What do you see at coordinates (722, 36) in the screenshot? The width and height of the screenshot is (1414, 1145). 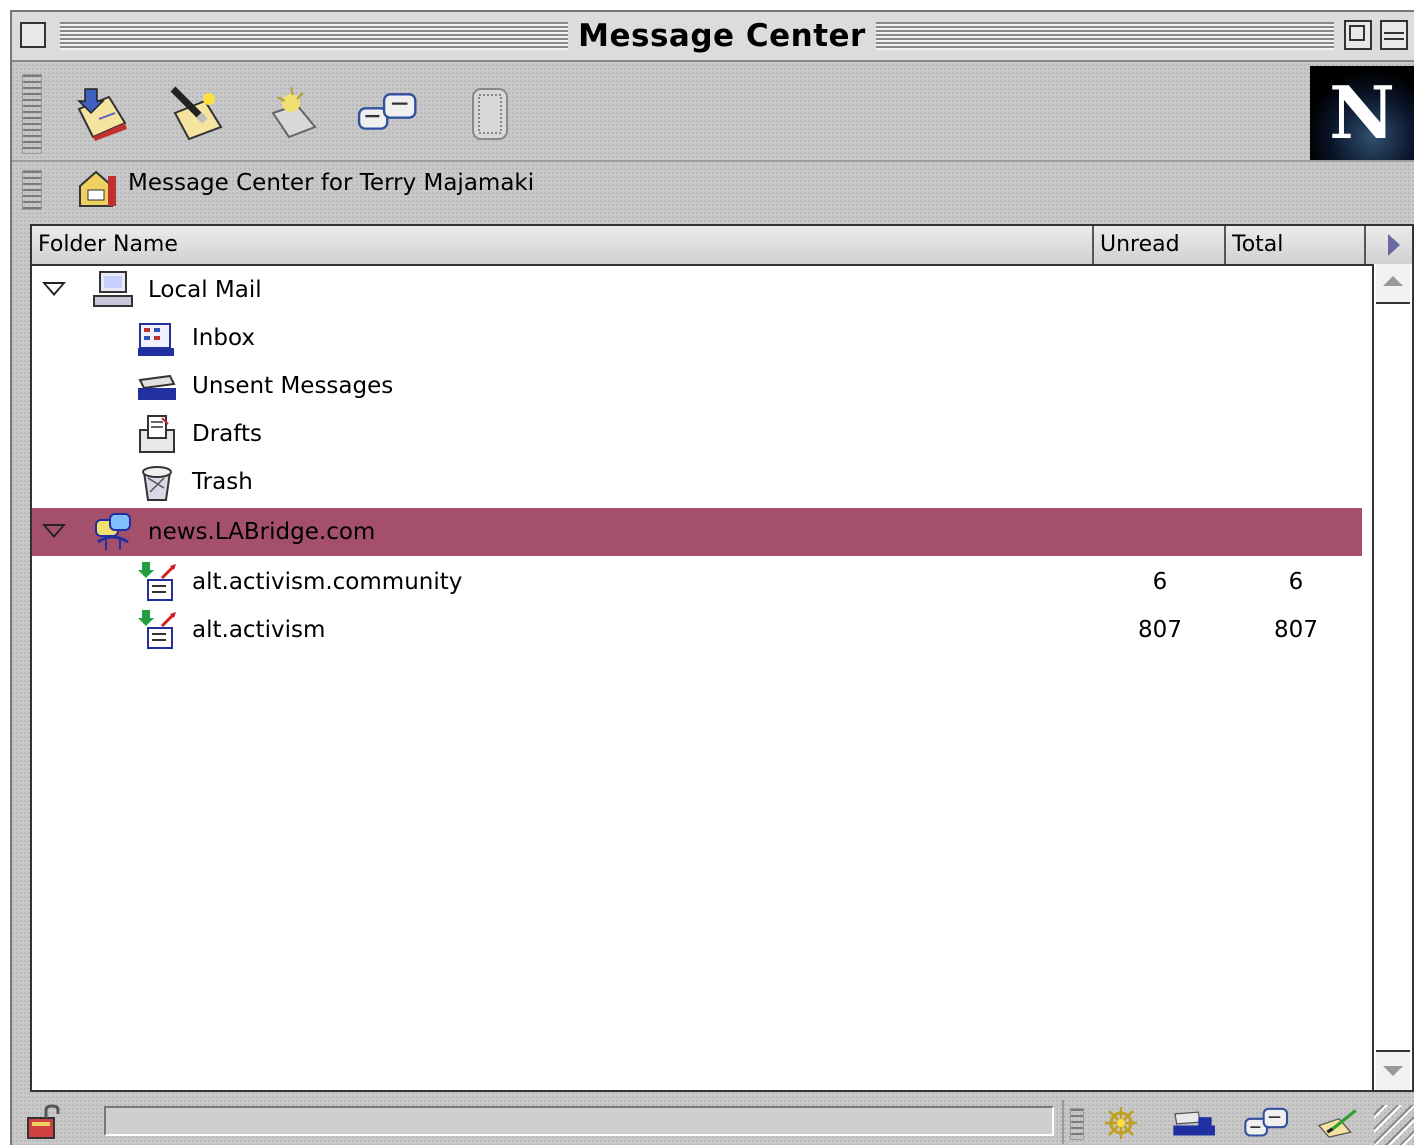 I see `window-title: Message Center` at bounding box center [722, 36].